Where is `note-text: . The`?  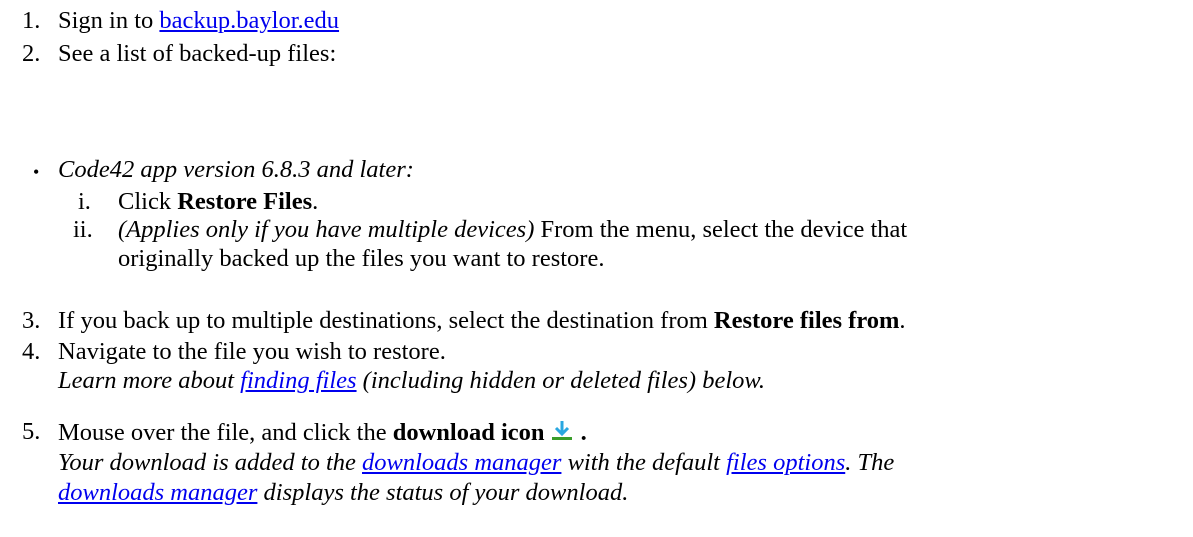 note-text: . The is located at coordinates (870, 462).